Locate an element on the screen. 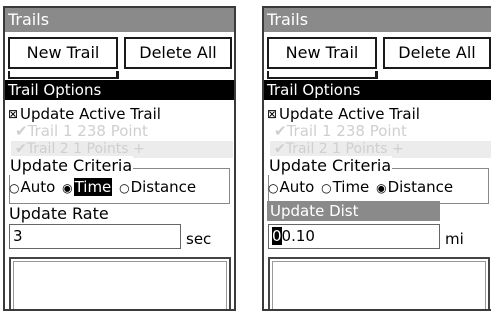 The image size is (491, 313). radio-time: ◉ Time is located at coordinates (87, 187).